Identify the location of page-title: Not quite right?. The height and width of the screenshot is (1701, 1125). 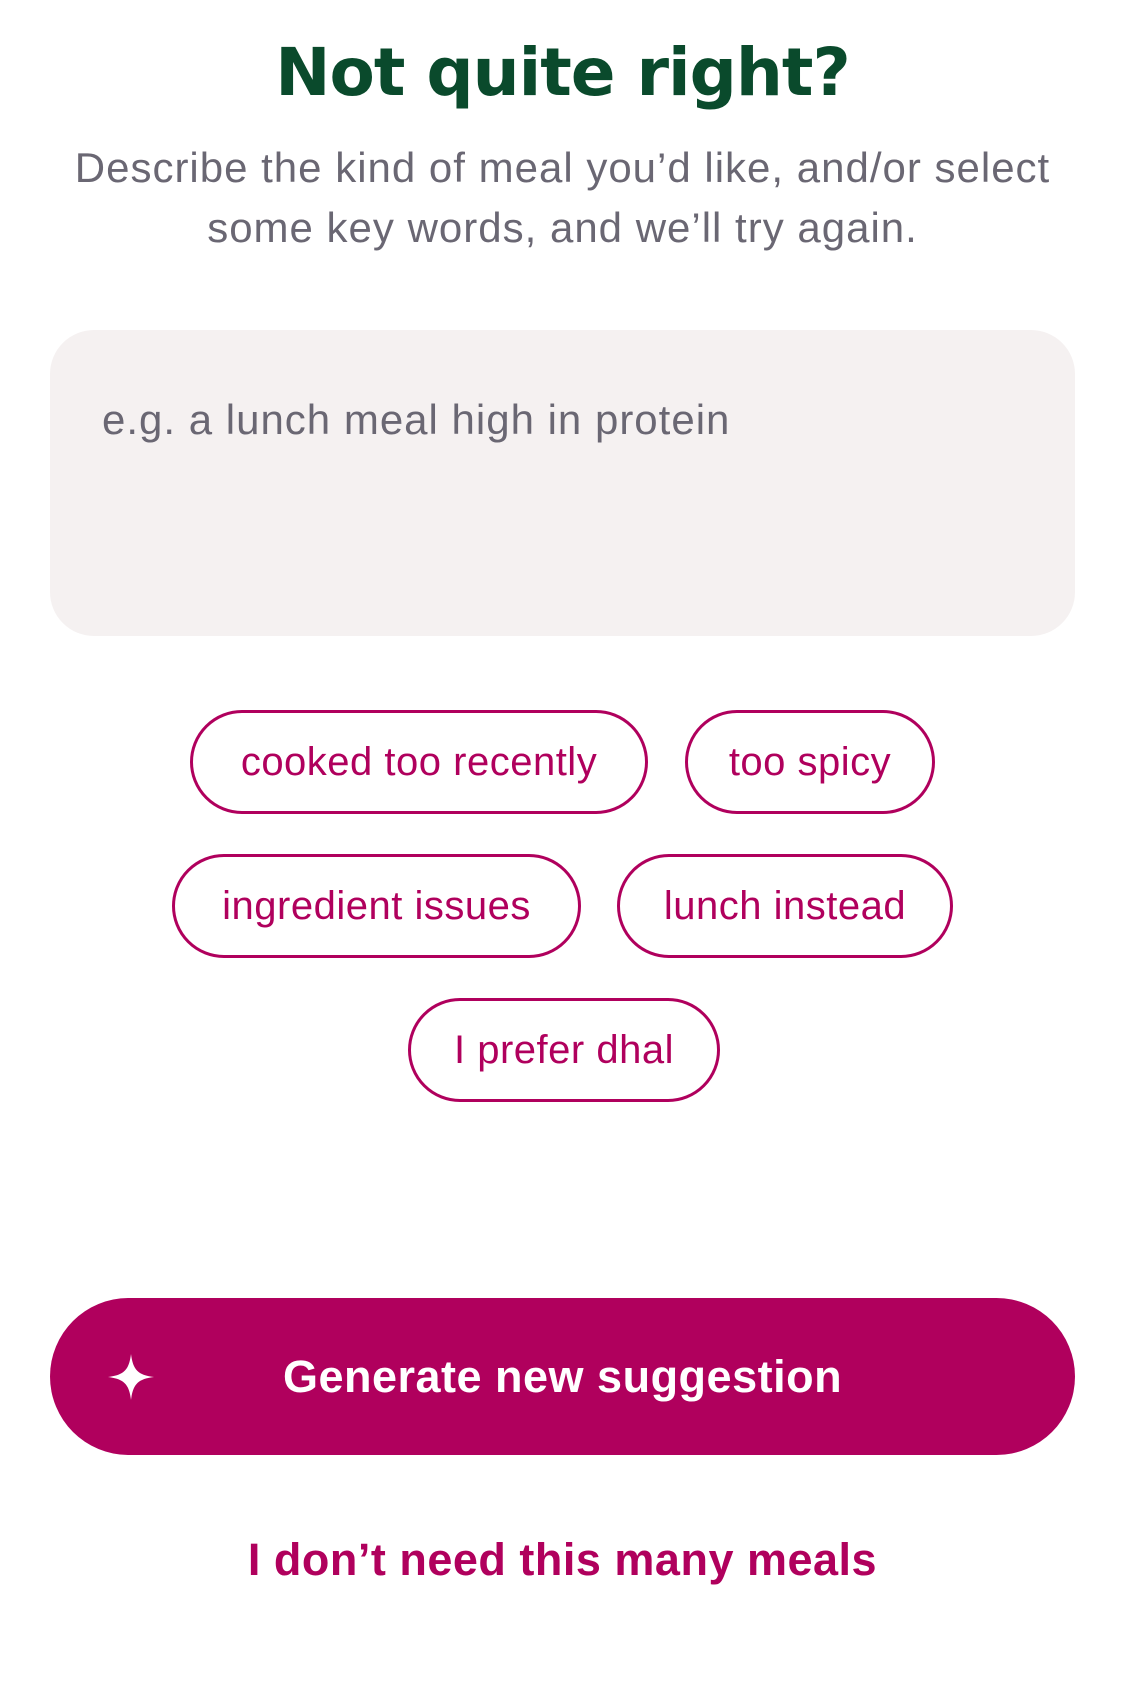
(563, 72).